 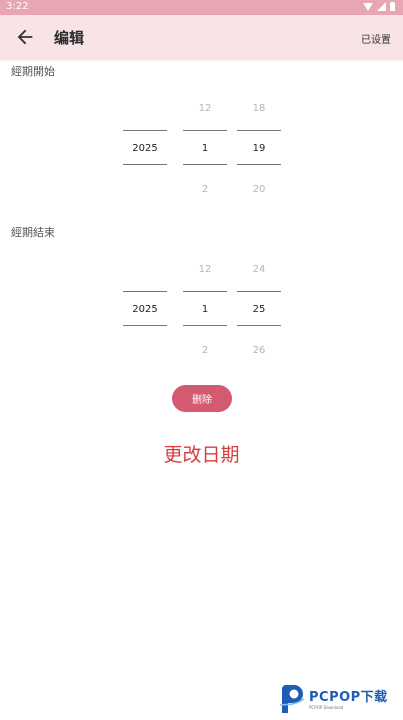 What do you see at coordinates (205, 350) in the screenshot?
I see `end-month-next: 2` at bounding box center [205, 350].